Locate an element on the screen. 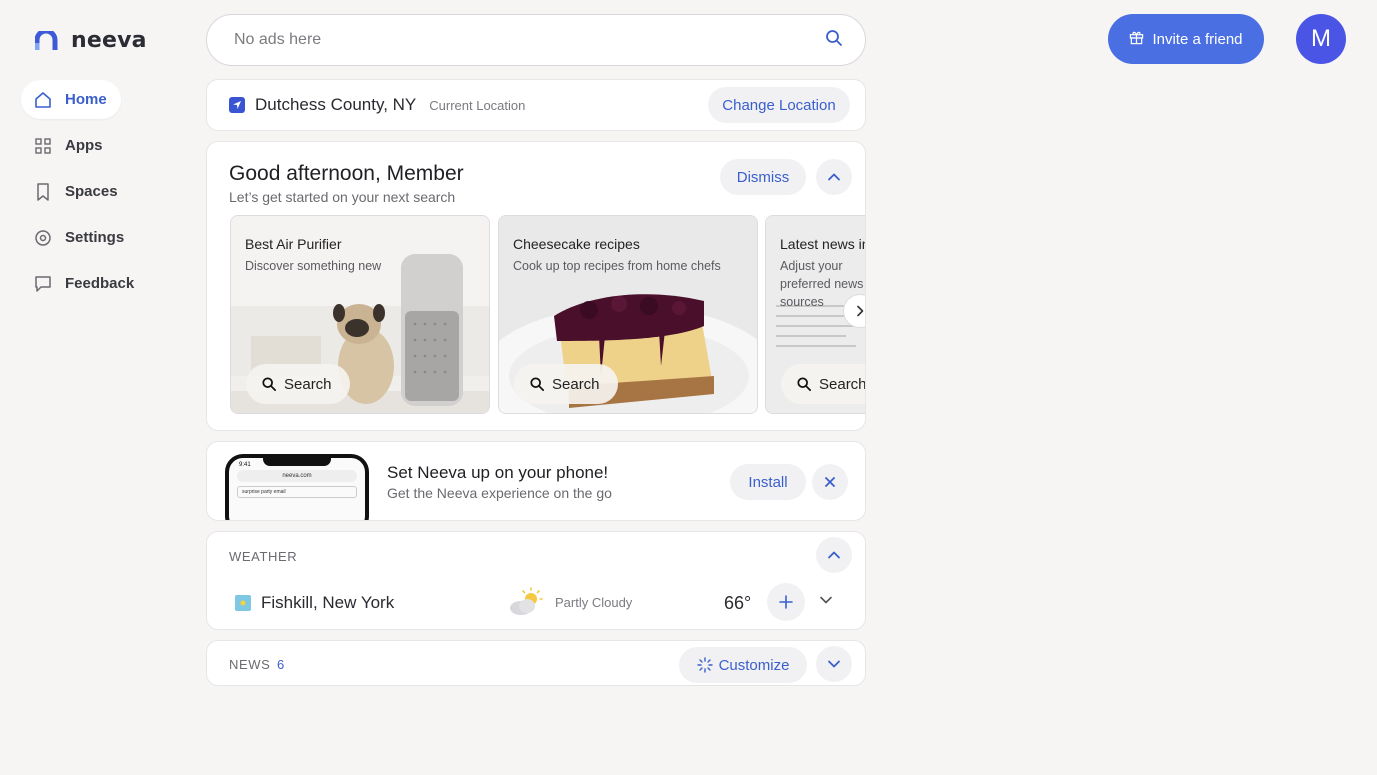 The image size is (1377, 775). bookmark-icon is located at coordinates (43, 192).